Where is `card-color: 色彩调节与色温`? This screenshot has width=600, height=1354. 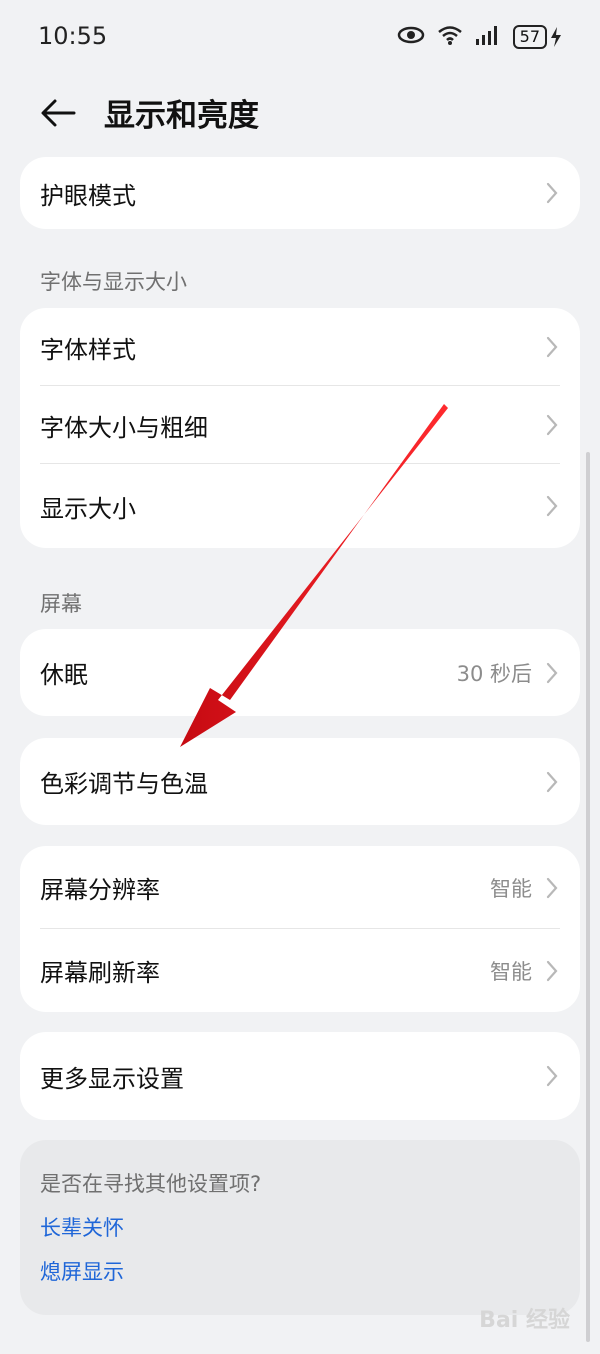
card-color: 色彩调节与色温 is located at coordinates (300, 781).